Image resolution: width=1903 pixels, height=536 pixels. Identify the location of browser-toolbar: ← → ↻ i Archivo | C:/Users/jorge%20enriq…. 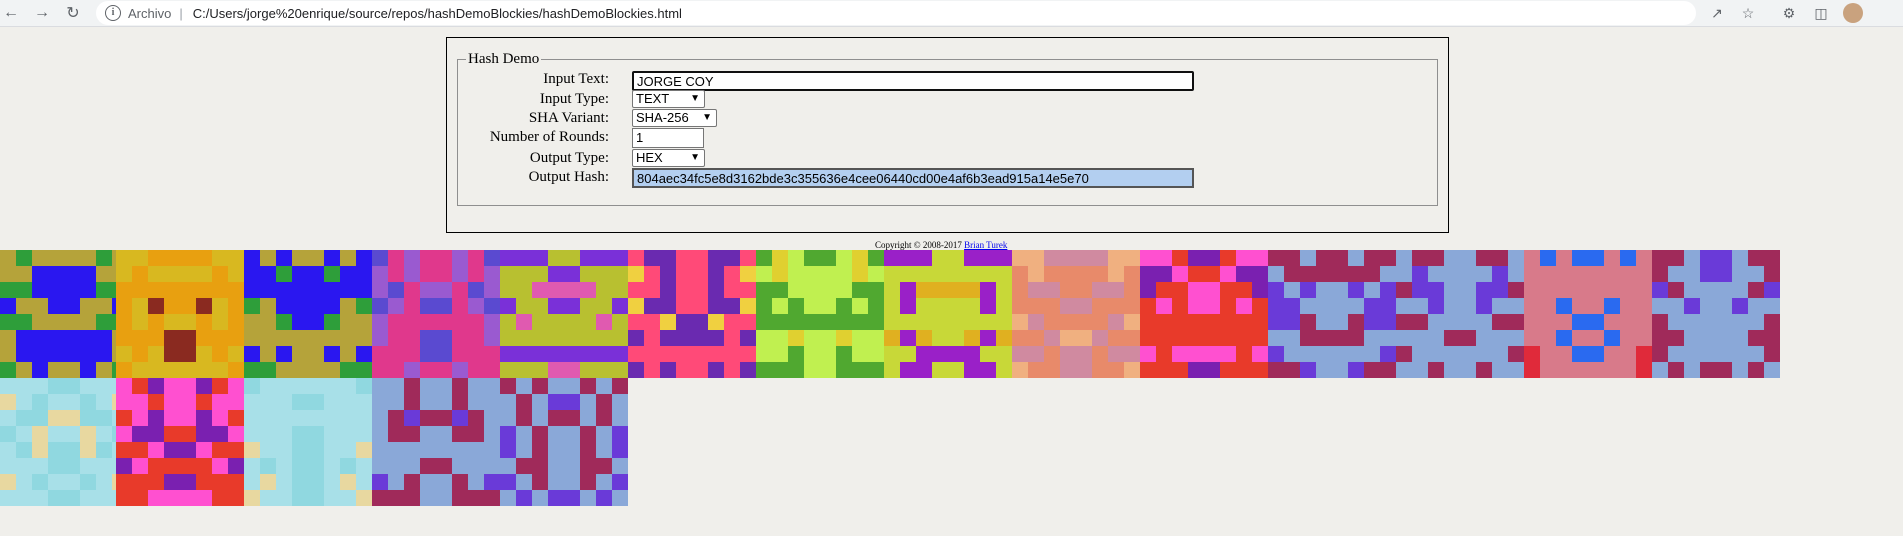
(951, 13).